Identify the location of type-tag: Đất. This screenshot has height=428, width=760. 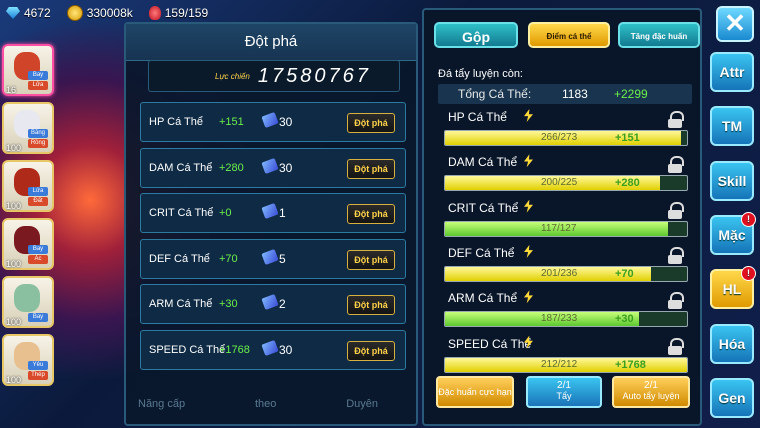
(38, 201).